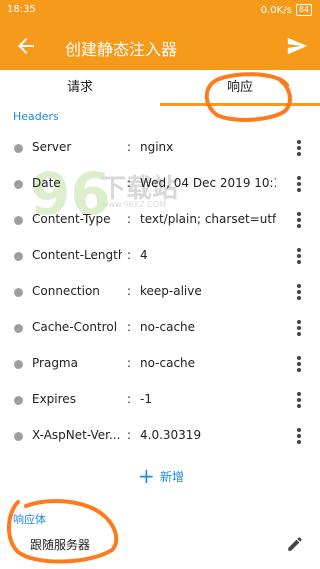 The height and width of the screenshot is (569, 320). I want to click on response-body-row: 跟随服务器, so click(160, 545).